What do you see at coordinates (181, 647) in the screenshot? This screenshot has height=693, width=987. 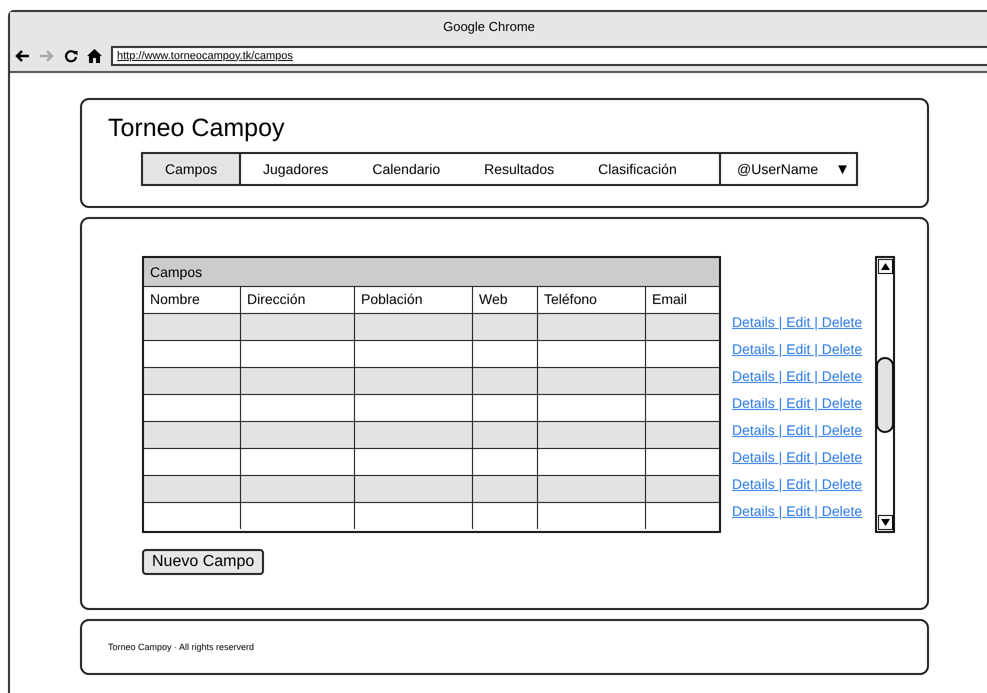 I see `footer-text: Torneo Campoy · All rights reserverd` at bounding box center [181, 647].